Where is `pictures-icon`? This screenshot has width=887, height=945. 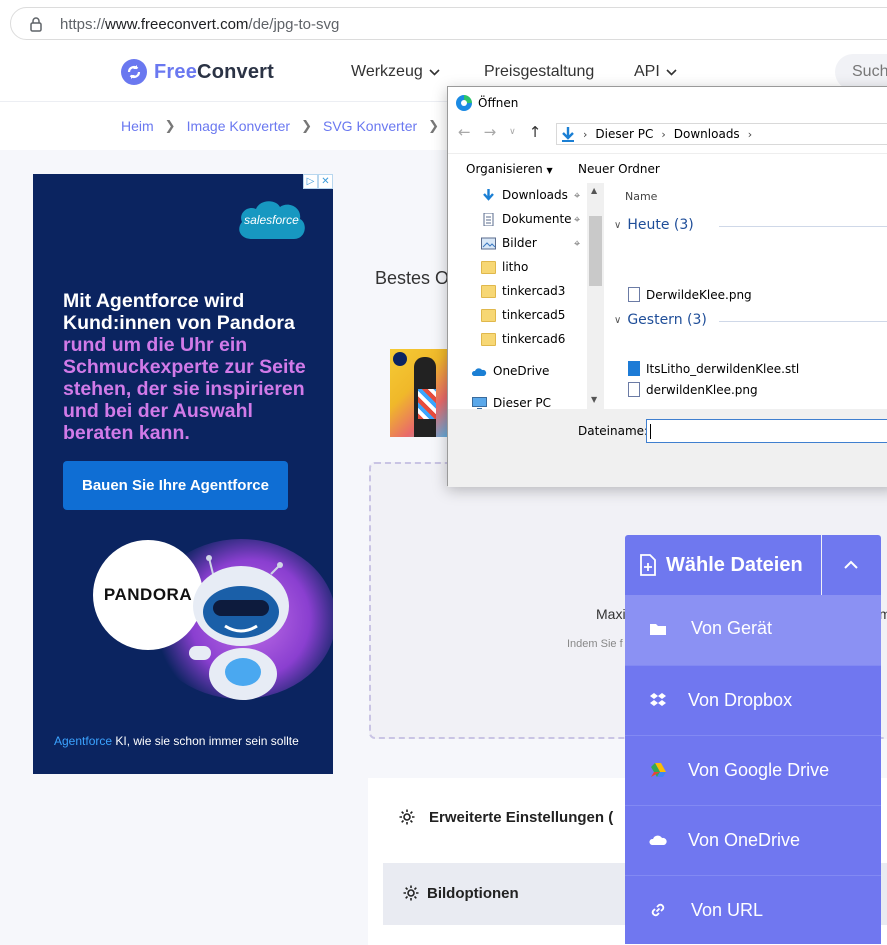
pictures-icon is located at coordinates (488, 243).